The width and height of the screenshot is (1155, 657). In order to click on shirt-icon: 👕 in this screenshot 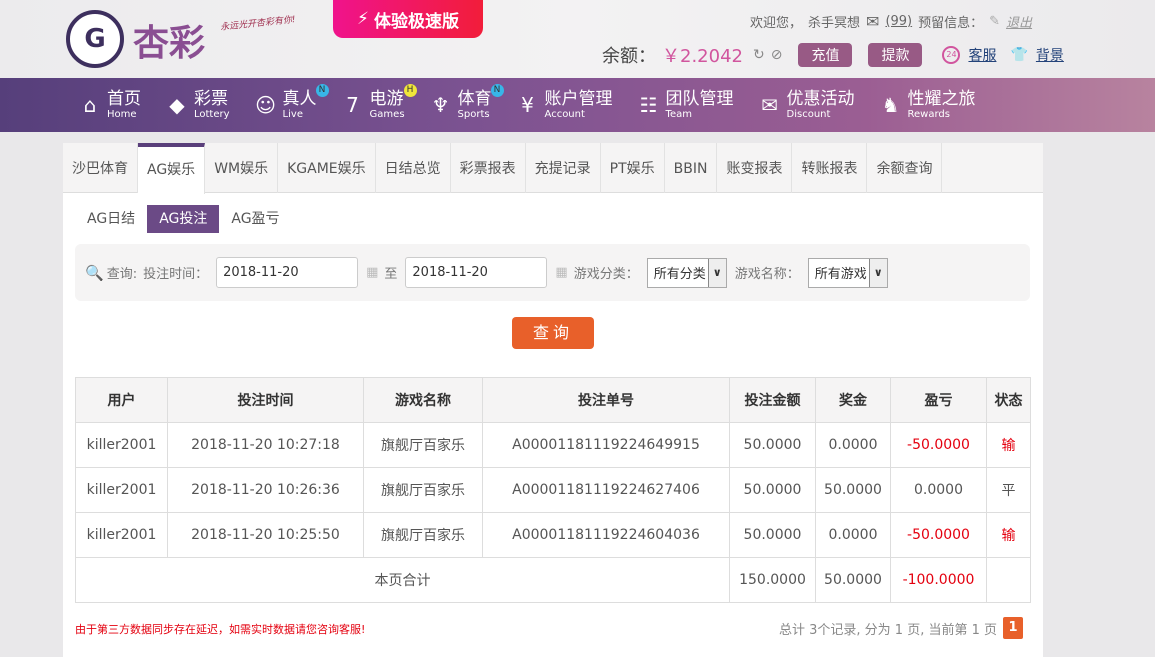, I will do `click(1019, 55)`.